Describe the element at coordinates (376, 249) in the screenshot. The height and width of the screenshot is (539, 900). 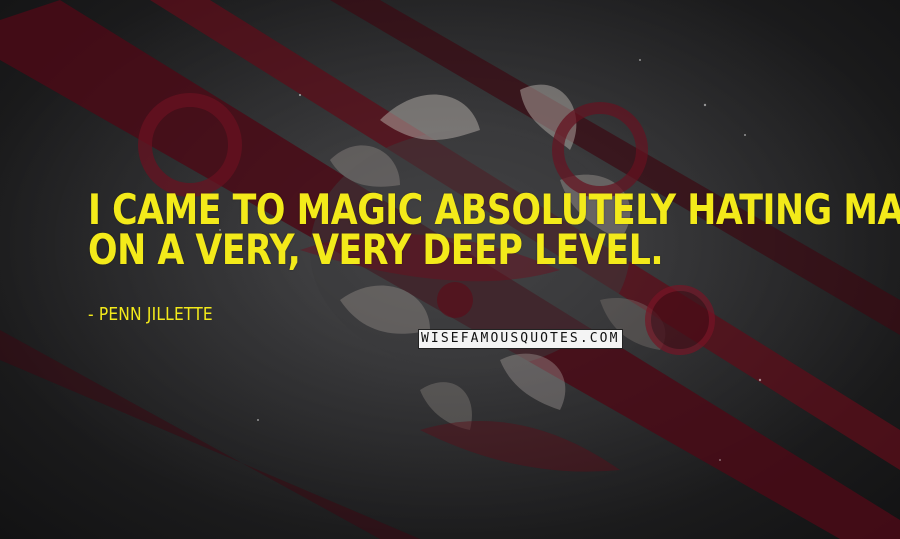
I see `quote-text-line-2: on a very, very deep level.` at that location.